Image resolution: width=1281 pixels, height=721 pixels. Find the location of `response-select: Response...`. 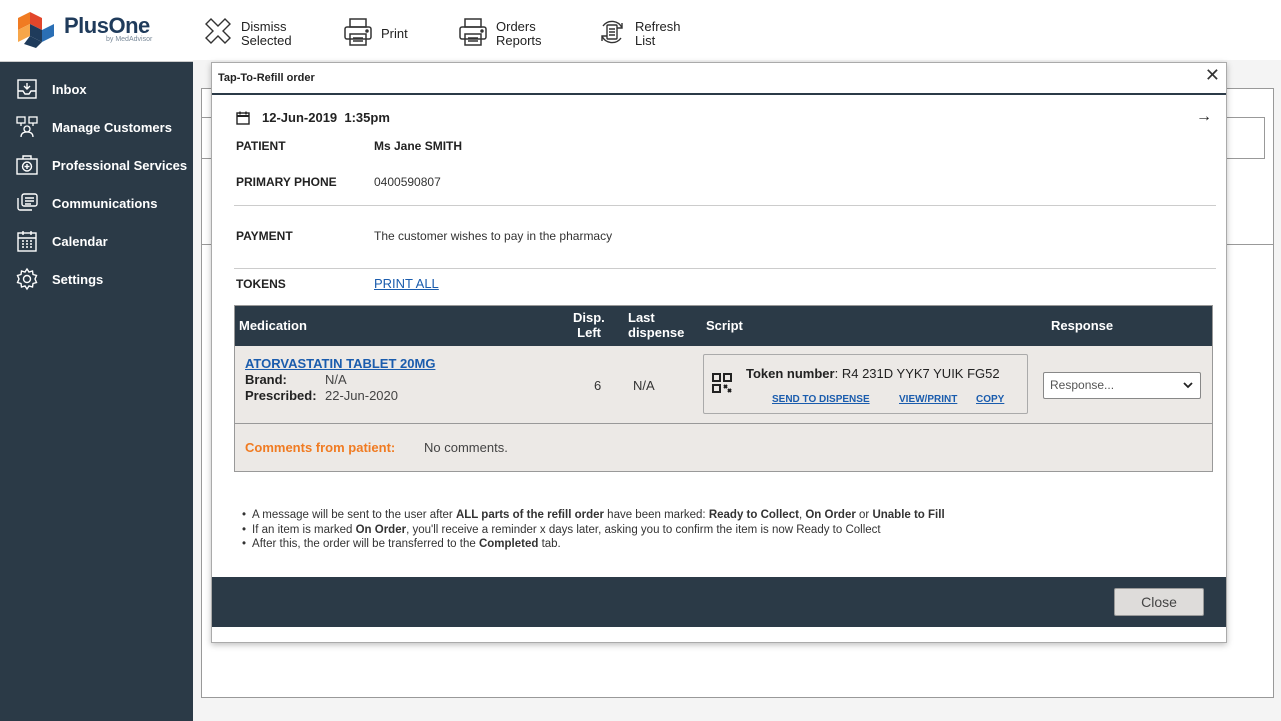

response-select: Response... is located at coordinates (1122, 385).